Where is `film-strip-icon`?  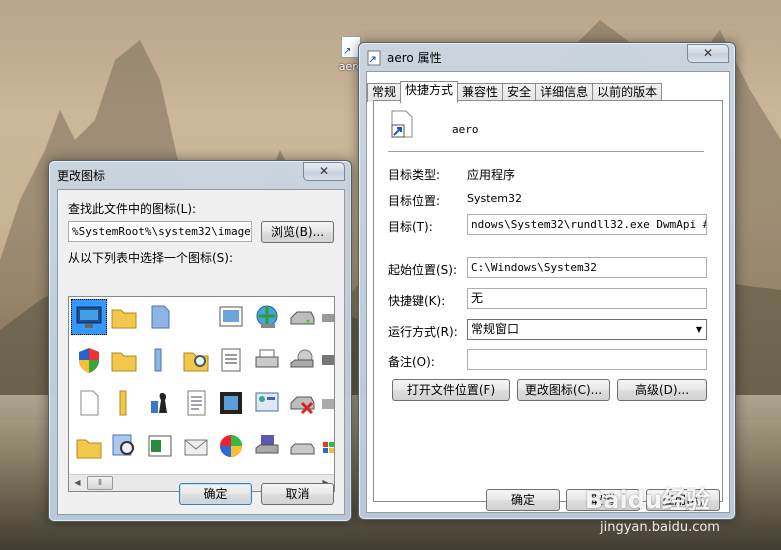
film-strip-icon is located at coordinates (231, 403).